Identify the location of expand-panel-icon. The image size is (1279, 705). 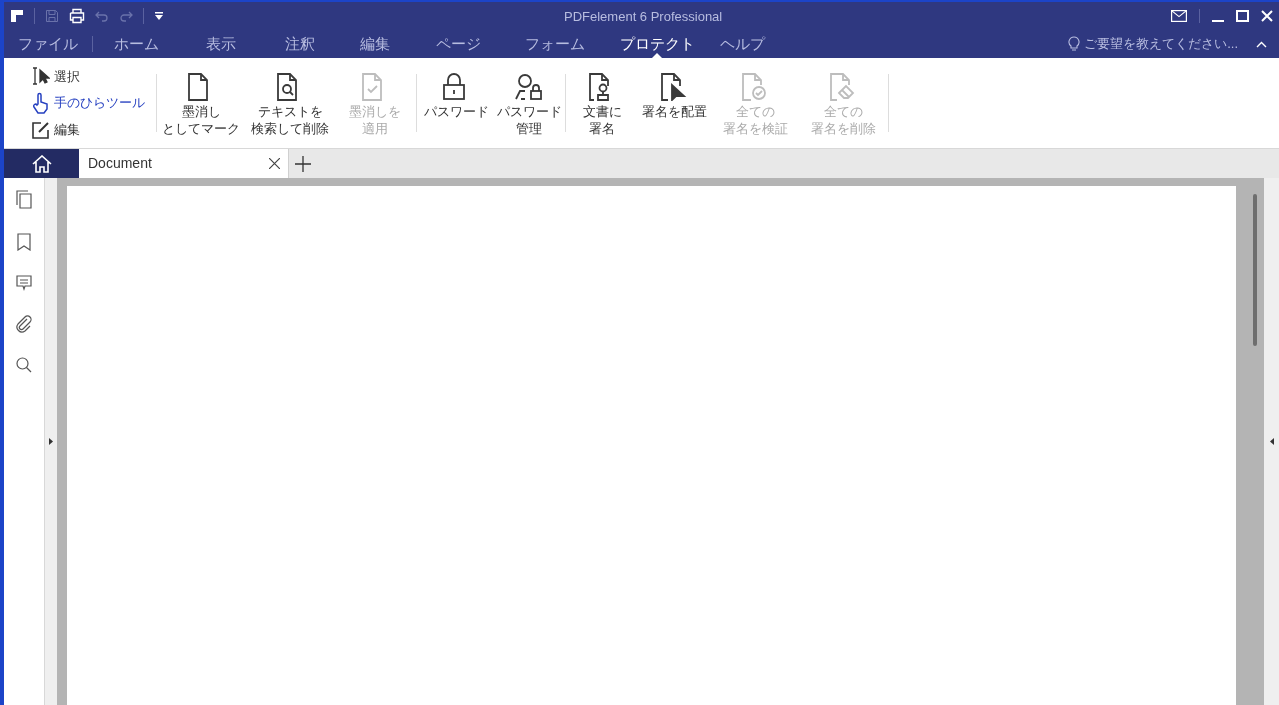
(51, 441).